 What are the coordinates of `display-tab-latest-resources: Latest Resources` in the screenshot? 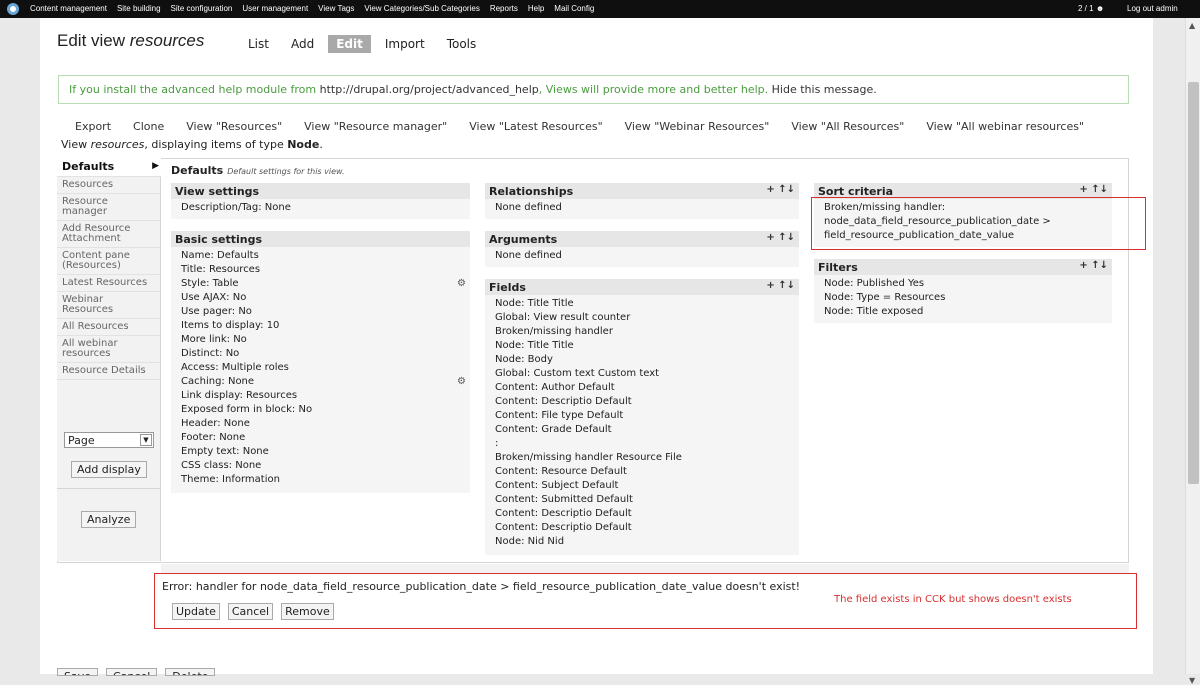 It's located at (108, 283).